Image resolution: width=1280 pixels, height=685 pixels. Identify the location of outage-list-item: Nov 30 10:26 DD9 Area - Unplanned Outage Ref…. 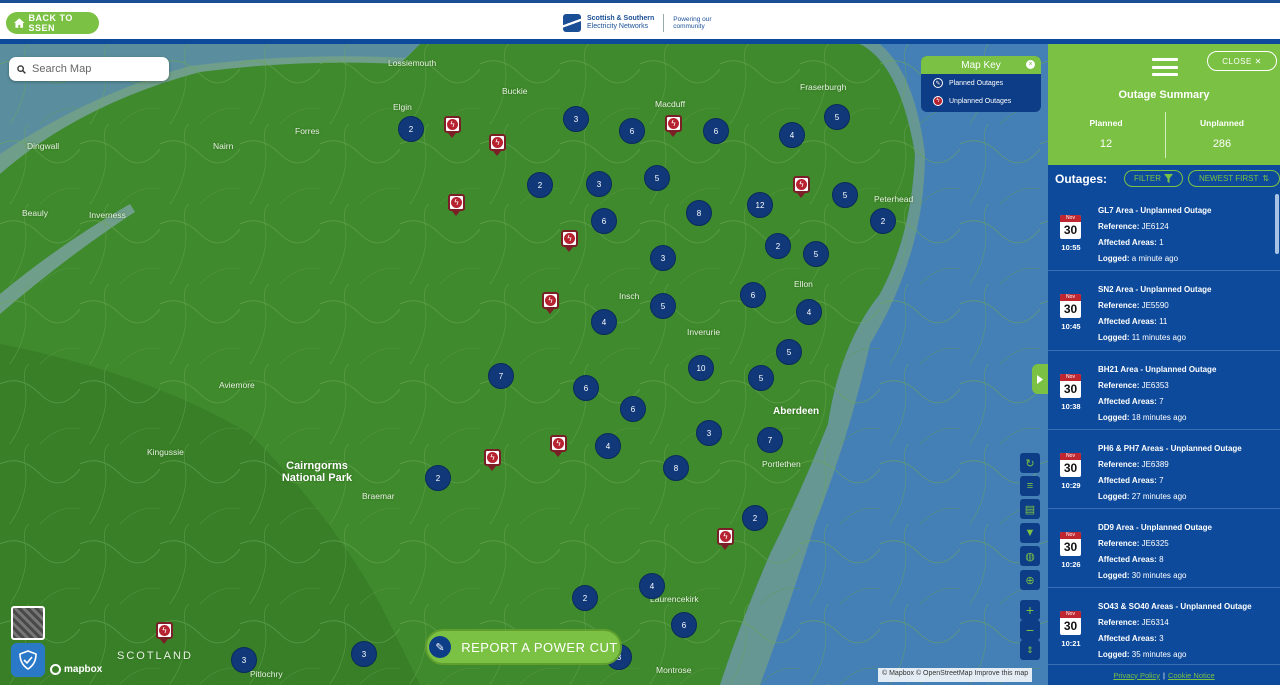
(1164, 549).